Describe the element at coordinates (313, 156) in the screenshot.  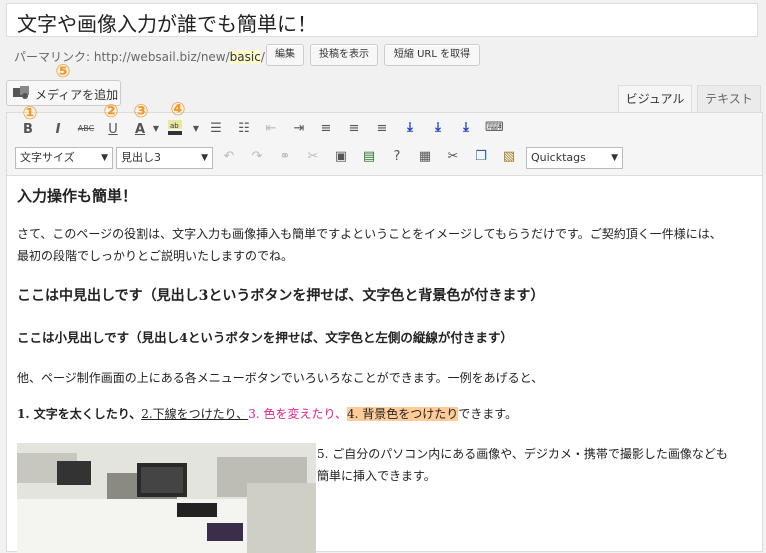
I see `unlink-icon: ✂` at that location.